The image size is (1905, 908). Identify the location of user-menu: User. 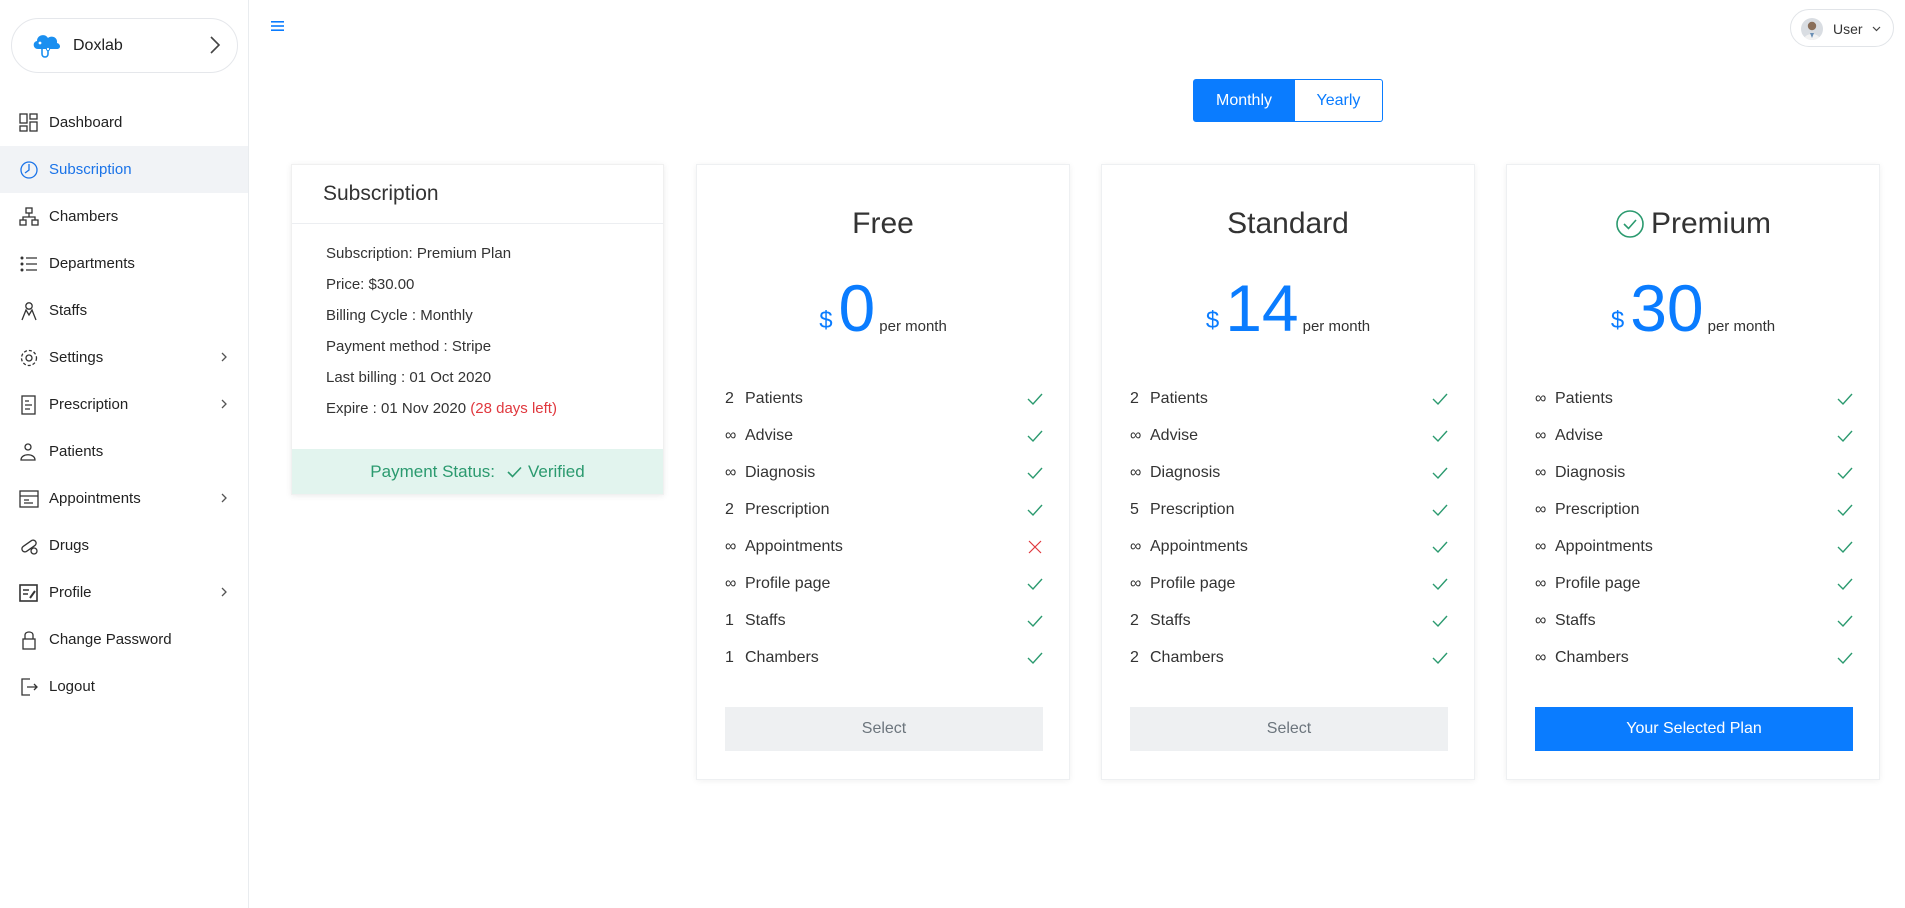
(1842, 28).